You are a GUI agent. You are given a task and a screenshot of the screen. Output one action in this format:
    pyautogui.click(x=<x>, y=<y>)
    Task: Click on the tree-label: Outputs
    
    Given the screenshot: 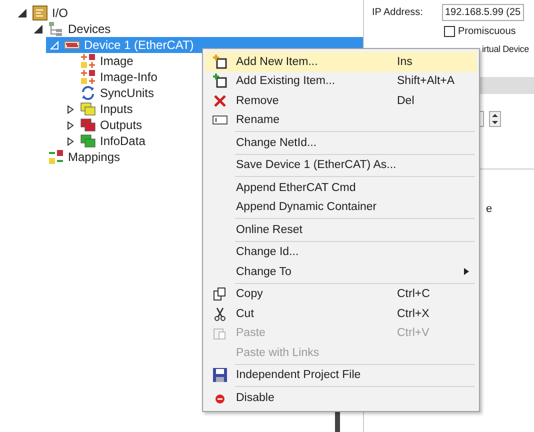 What is the action you would take?
    pyautogui.click(x=120, y=125)
    